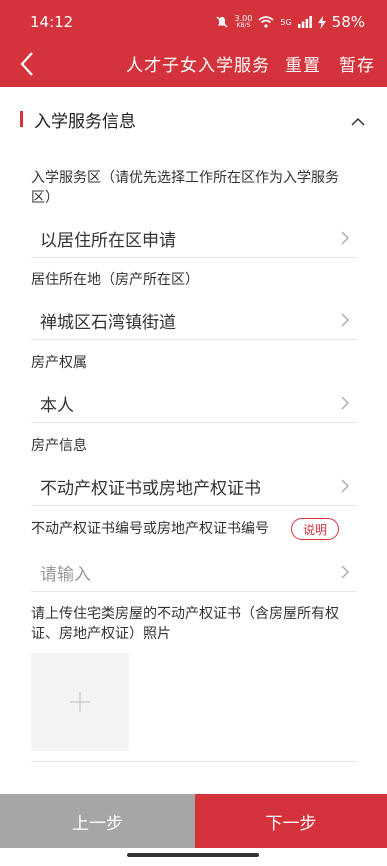 This screenshot has height=866, width=387. I want to click on plus-icon, so click(80, 702).